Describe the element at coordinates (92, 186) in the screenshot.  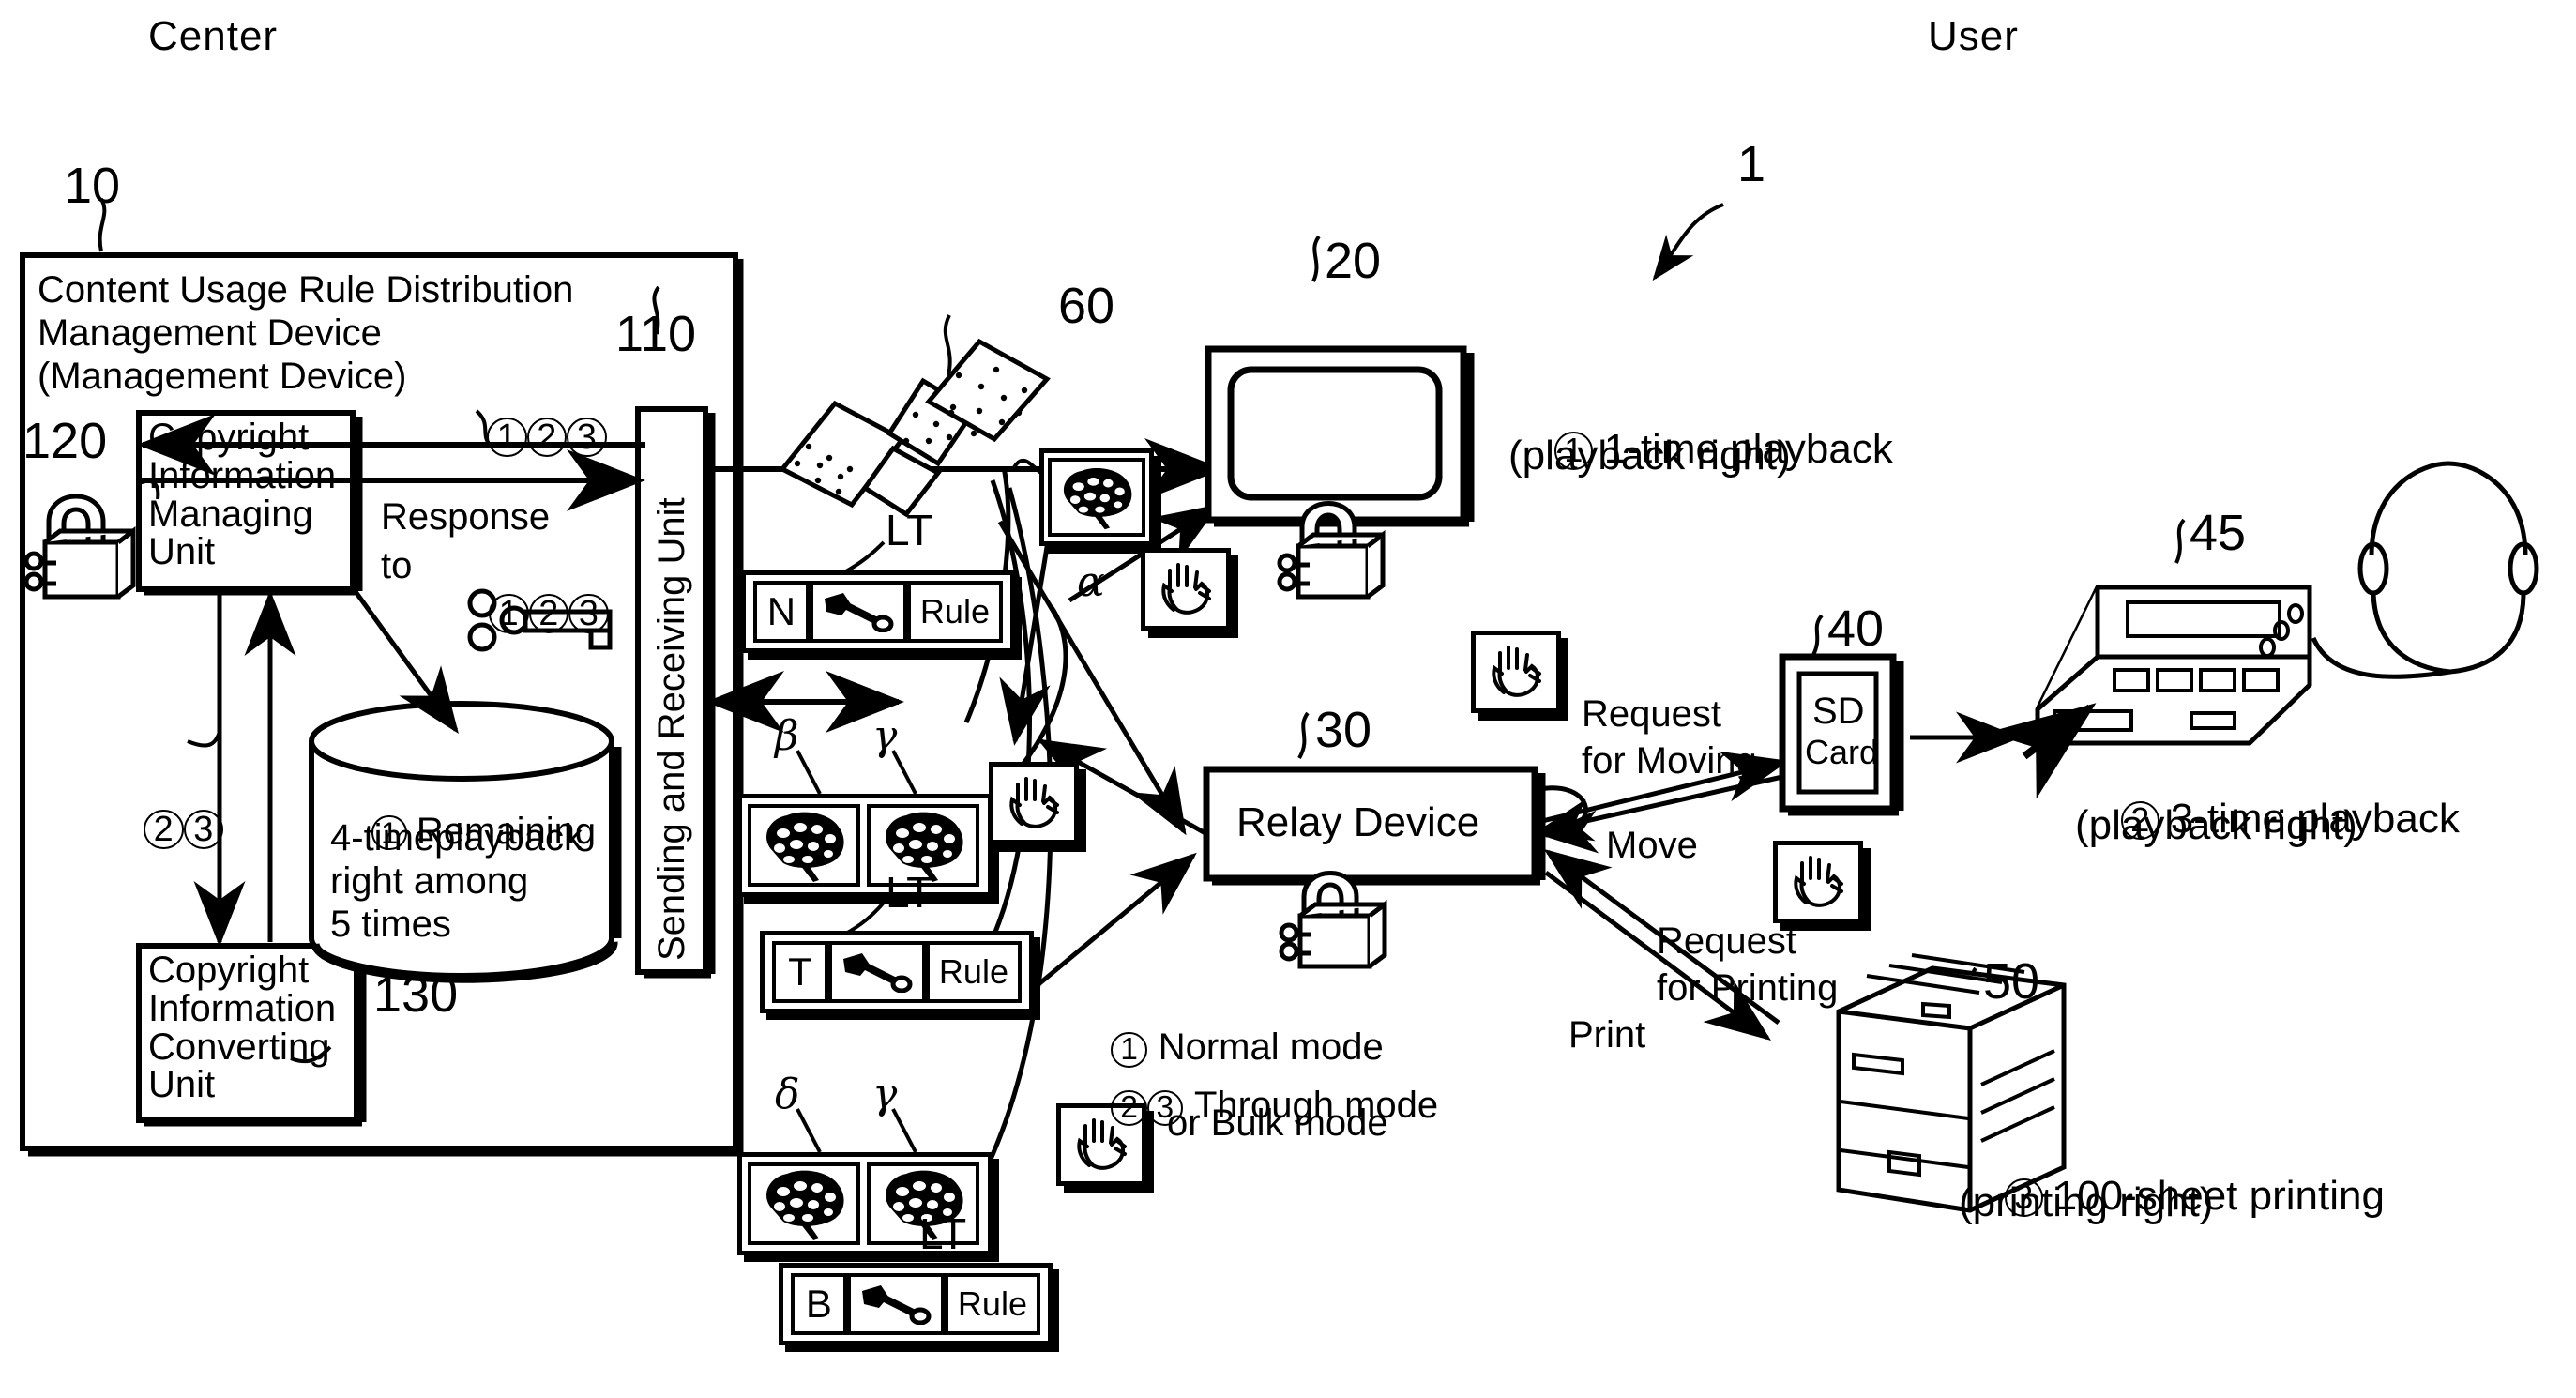
I see `ref-10: 10` at that location.